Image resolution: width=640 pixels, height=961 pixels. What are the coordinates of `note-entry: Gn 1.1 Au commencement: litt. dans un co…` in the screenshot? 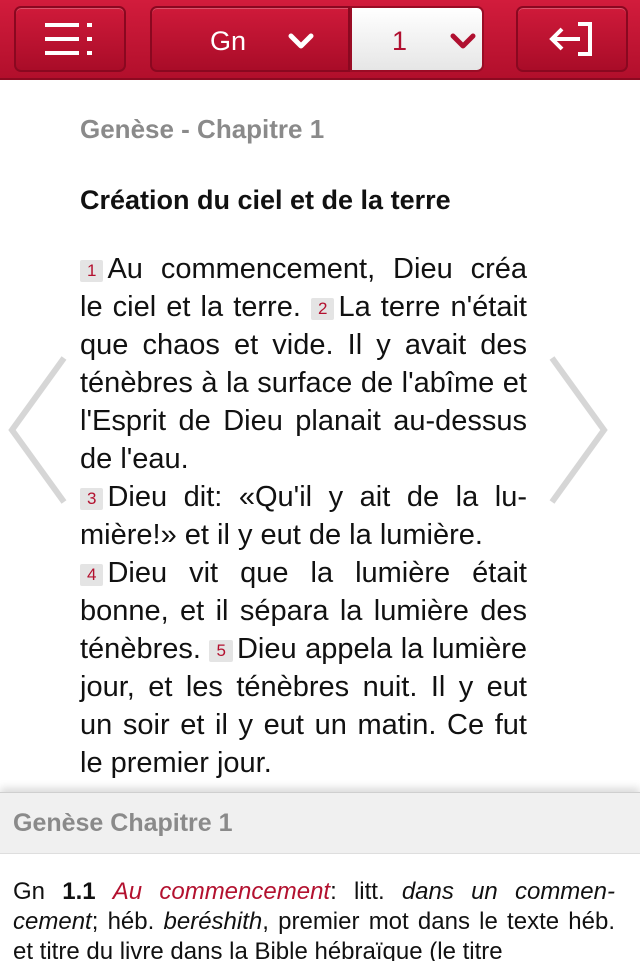 It's located at (314, 919).